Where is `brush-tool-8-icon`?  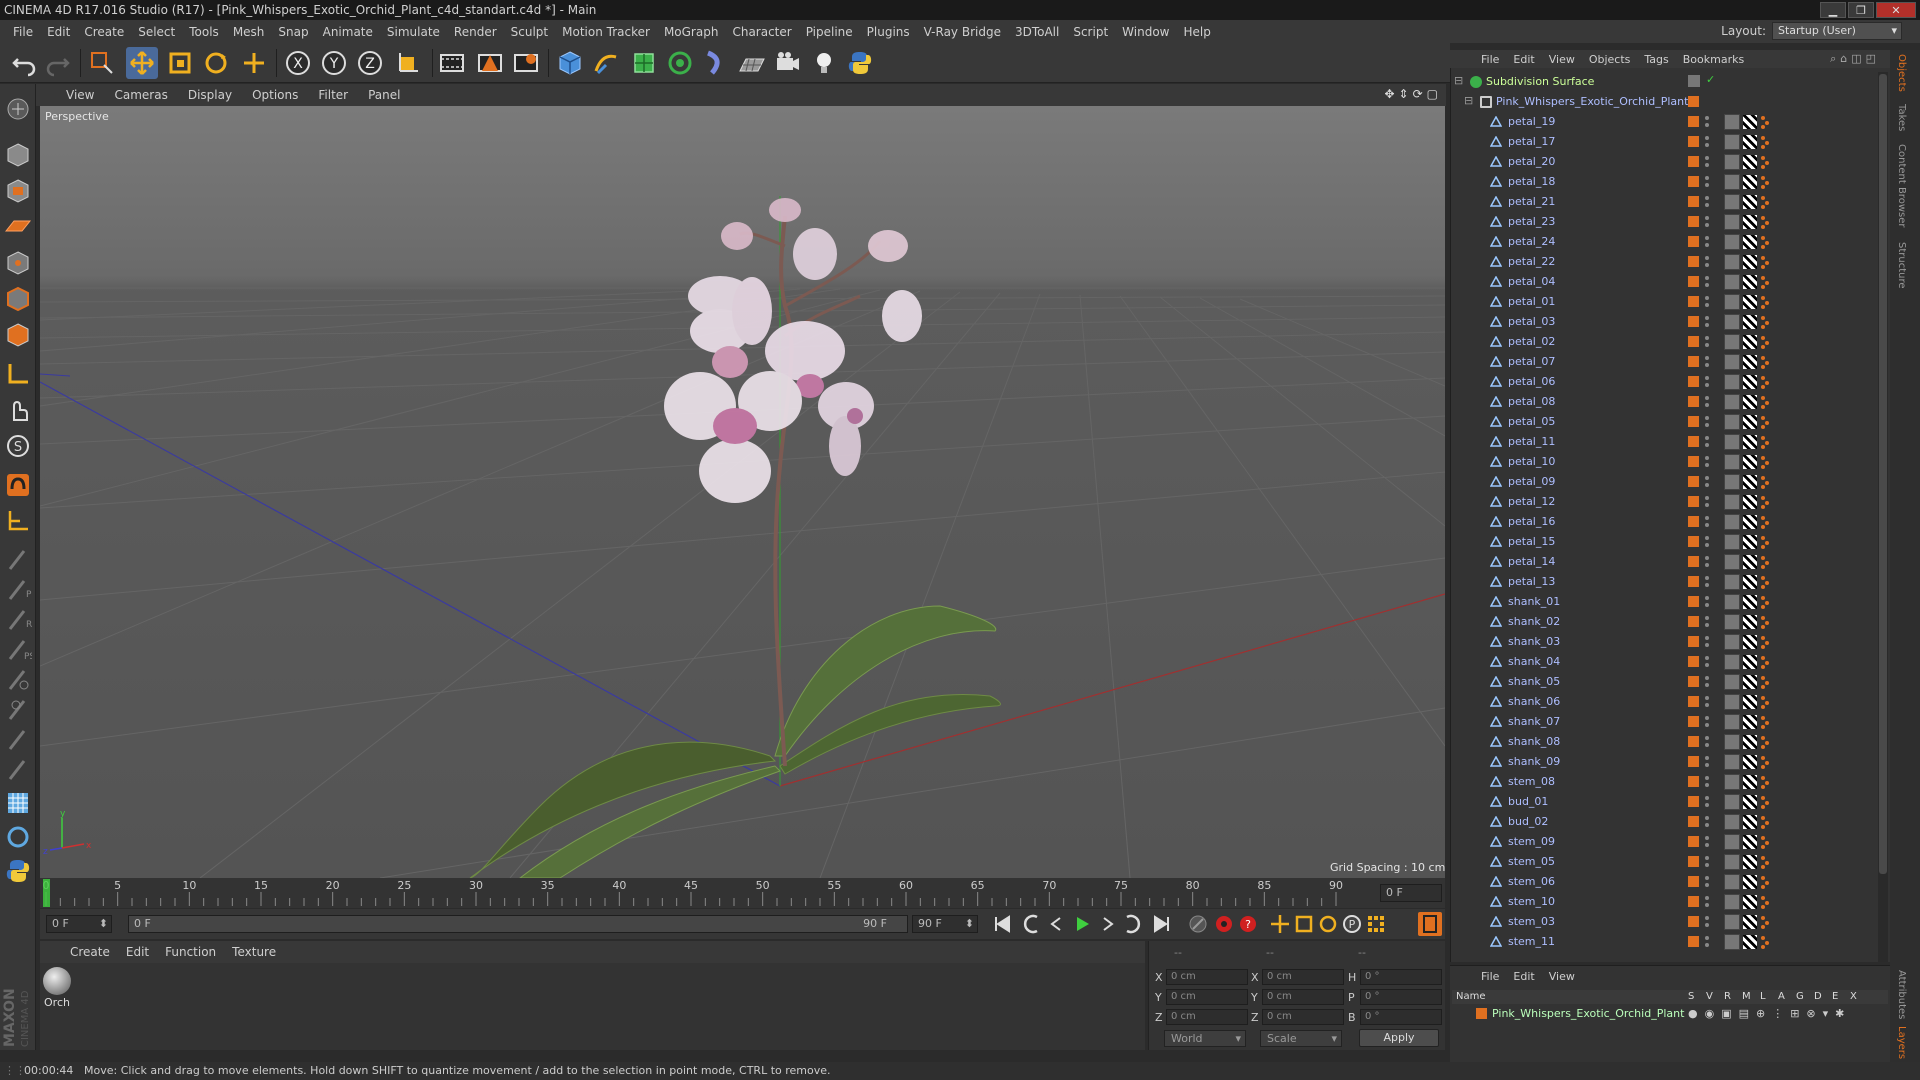
brush-tool-8-icon is located at coordinates (18, 769).